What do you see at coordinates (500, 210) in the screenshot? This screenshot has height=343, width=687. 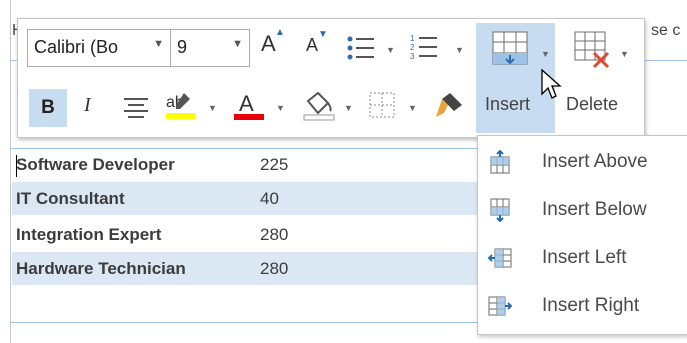 I see `insert-below-icon` at bounding box center [500, 210].